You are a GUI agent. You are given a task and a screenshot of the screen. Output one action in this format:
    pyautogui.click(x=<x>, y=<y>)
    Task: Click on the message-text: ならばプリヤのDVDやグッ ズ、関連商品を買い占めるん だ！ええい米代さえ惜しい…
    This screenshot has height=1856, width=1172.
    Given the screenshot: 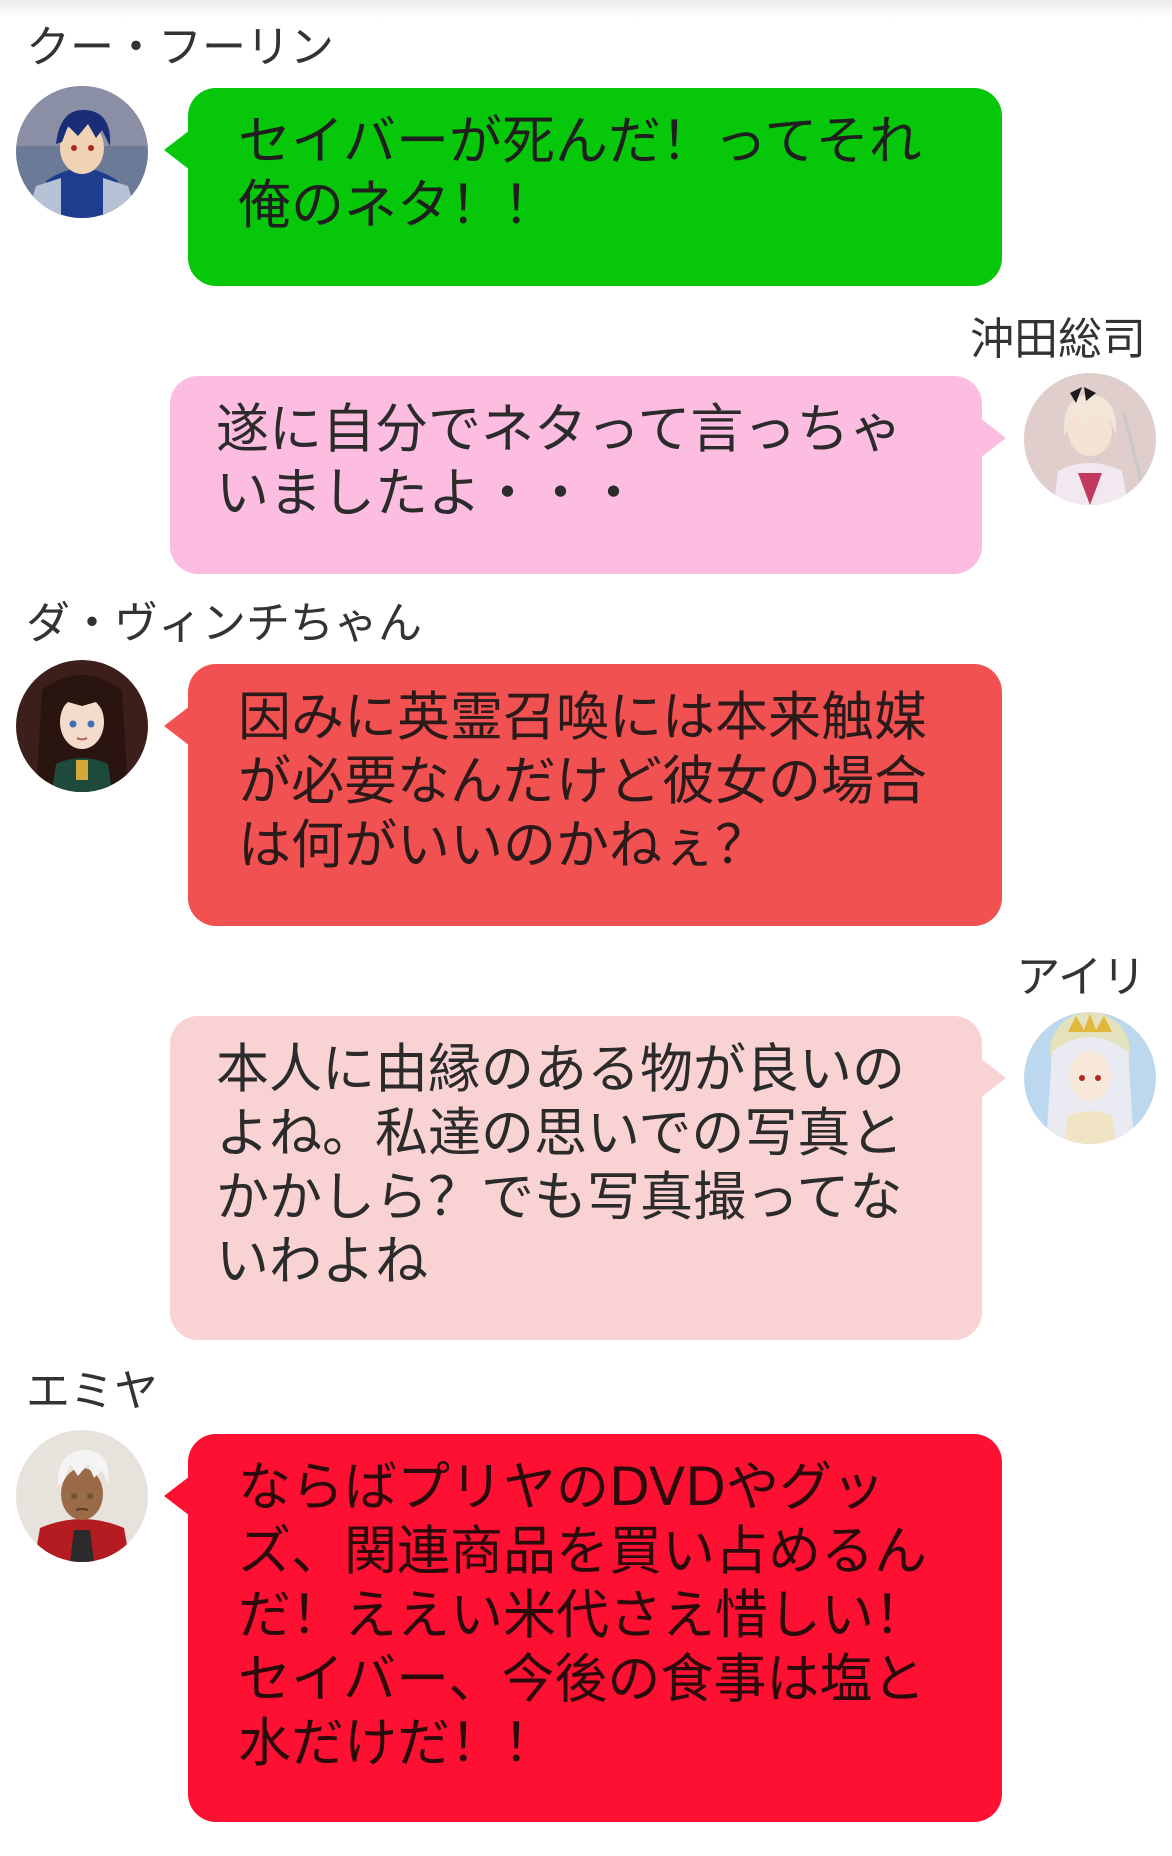 What is the action you would take?
    pyautogui.click(x=582, y=1615)
    